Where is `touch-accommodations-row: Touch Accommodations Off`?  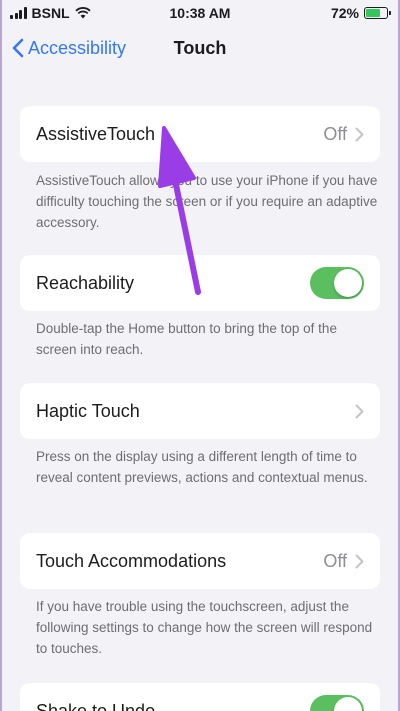
touch-accommodations-row: Touch Accommodations Off is located at coordinates (200, 561).